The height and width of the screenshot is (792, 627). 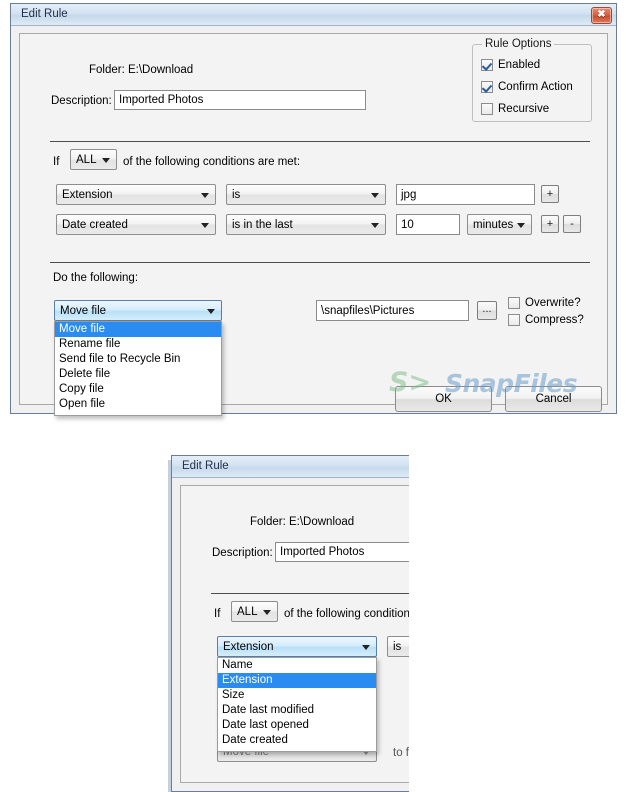 What do you see at coordinates (138, 404) in the screenshot?
I see `action-option-open-file: Open file` at bounding box center [138, 404].